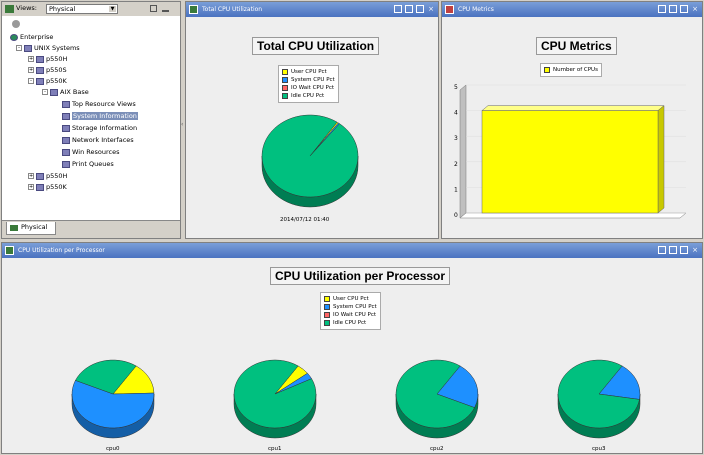 This screenshot has height=455, width=704. I want to click on tab-strip: Physical, so click(91, 229).